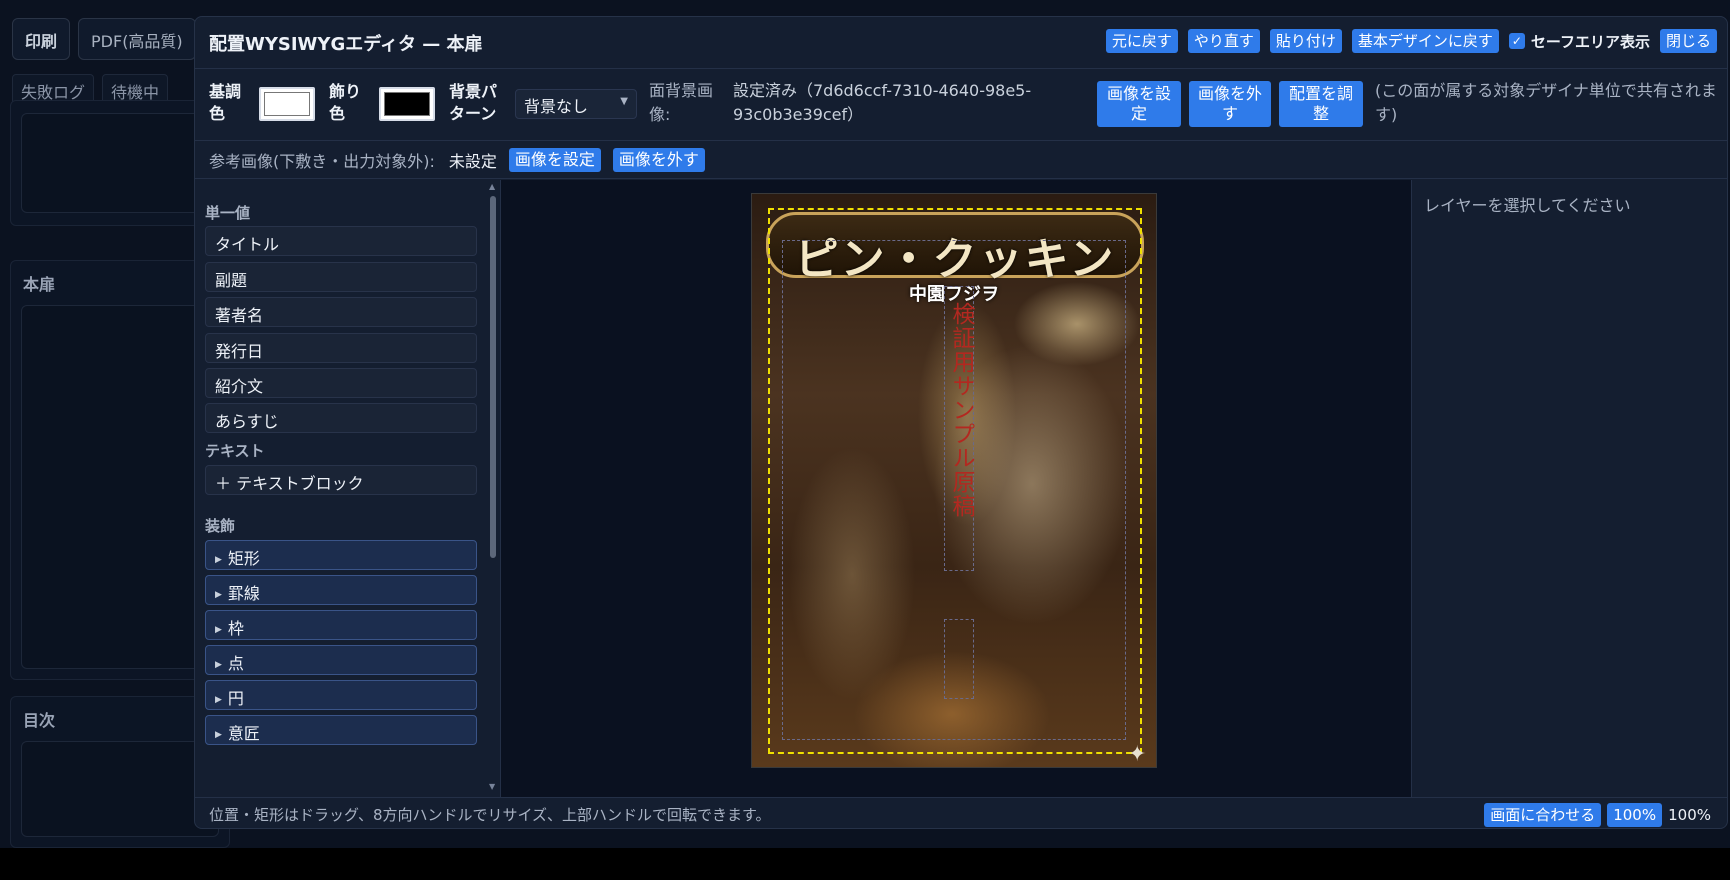 The image size is (1730, 880). What do you see at coordinates (235, 698) in the screenshot?
I see `palette-item-label: 円` at bounding box center [235, 698].